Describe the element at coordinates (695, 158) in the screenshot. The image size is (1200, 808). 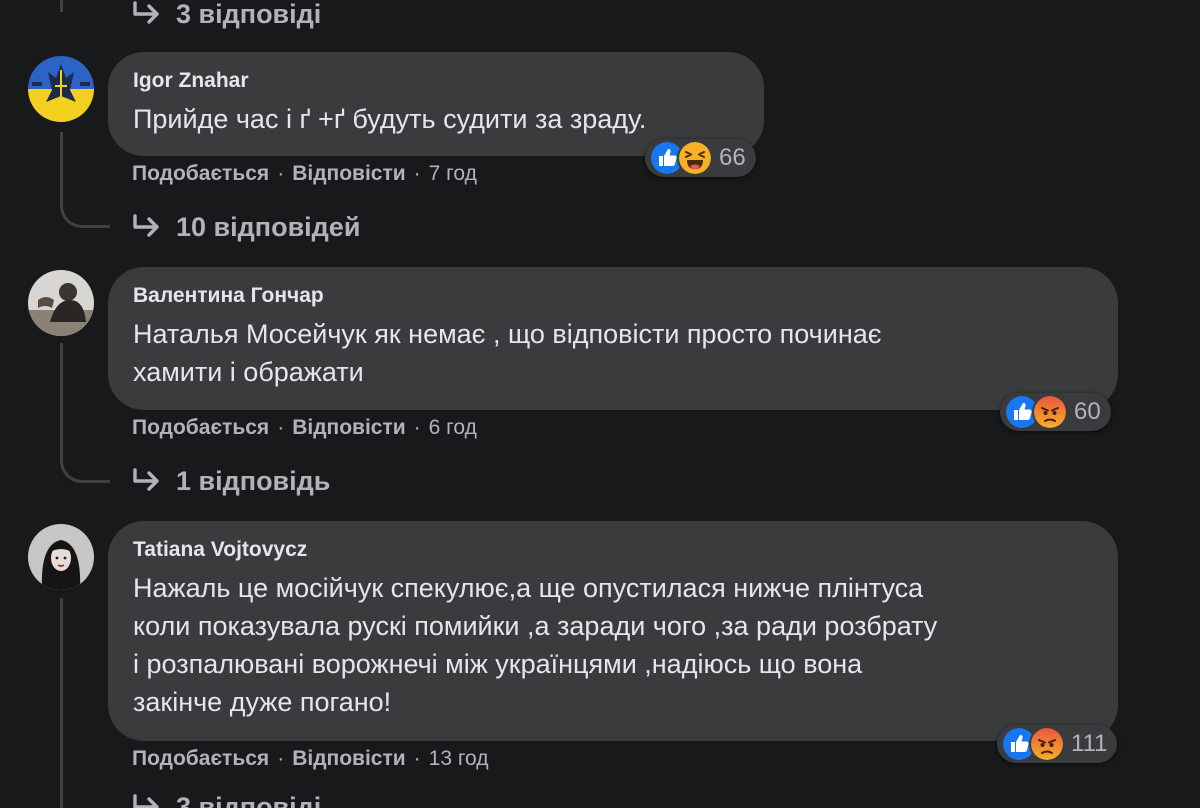
I see `haha-icon` at that location.